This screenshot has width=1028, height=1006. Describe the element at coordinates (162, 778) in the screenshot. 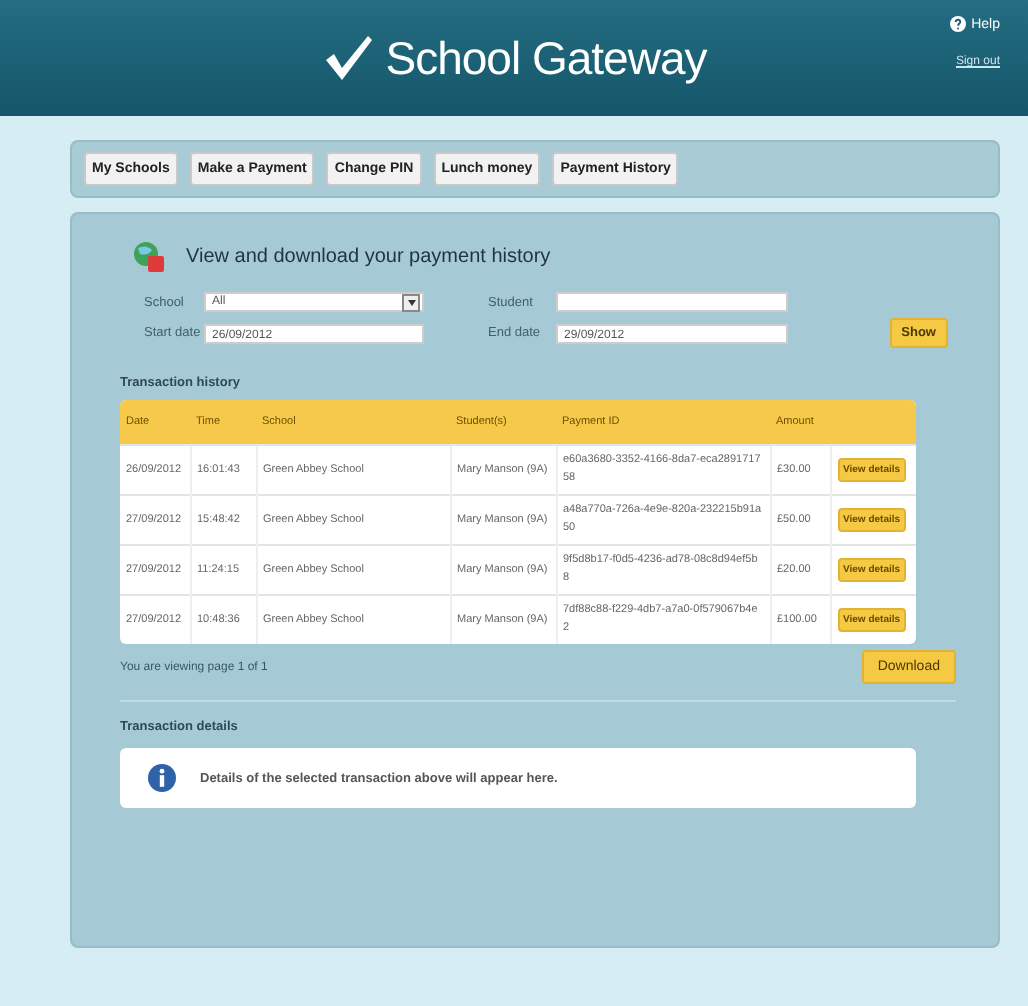

I see `info-icon` at that location.